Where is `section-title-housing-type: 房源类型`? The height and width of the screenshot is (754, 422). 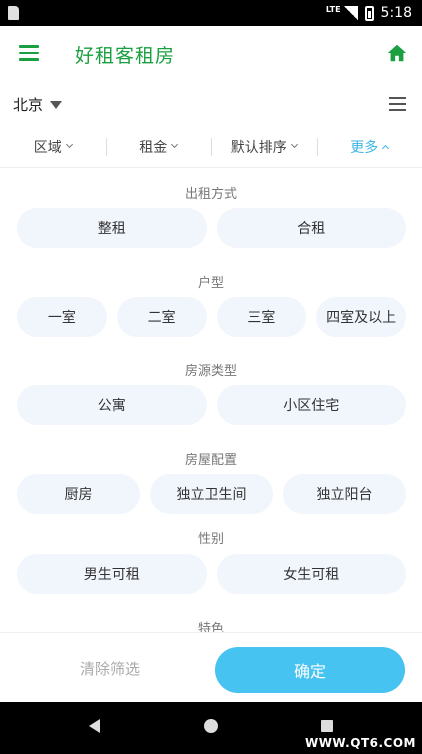
section-title-housing-type: 房源类型 is located at coordinates (210, 371).